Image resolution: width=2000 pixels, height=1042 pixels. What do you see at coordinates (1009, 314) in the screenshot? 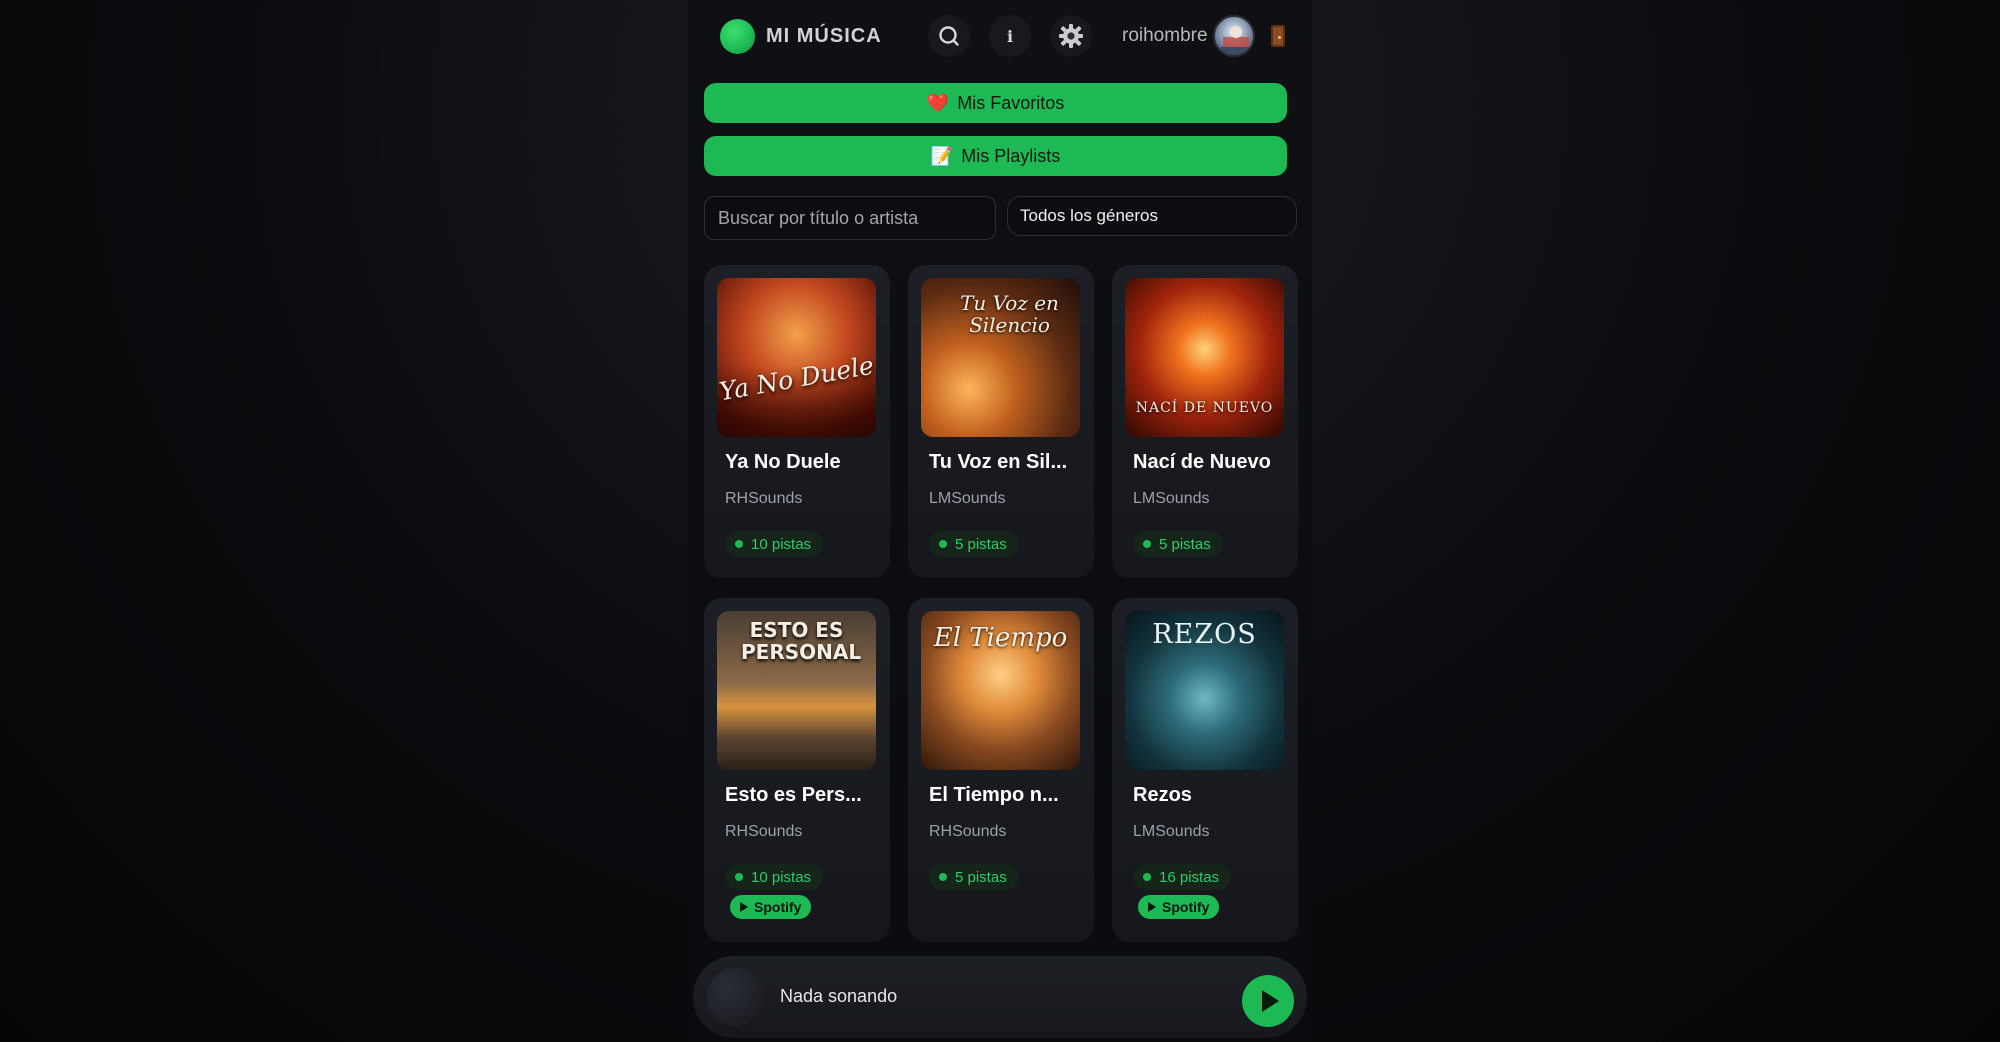
I see `cover-text: Tu Voz en Silencio` at bounding box center [1009, 314].